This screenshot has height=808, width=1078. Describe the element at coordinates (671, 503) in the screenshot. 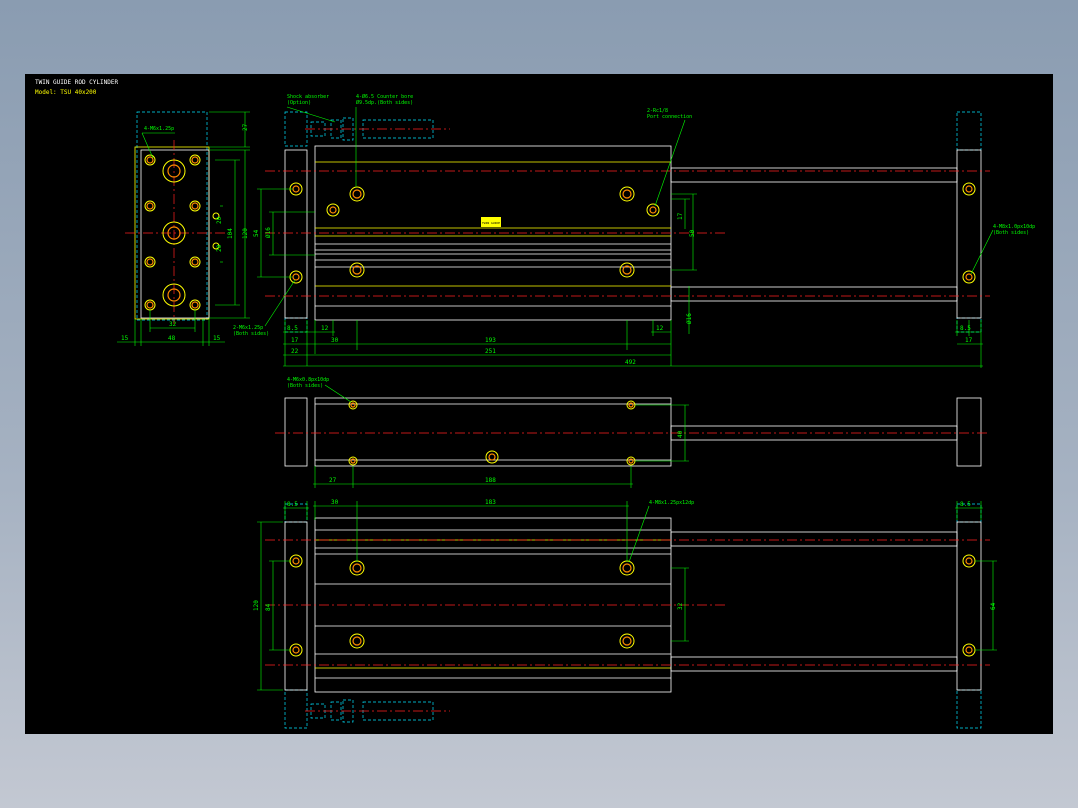

I see `bottom-tap-note: 4-M8x1.25px12dp` at that location.